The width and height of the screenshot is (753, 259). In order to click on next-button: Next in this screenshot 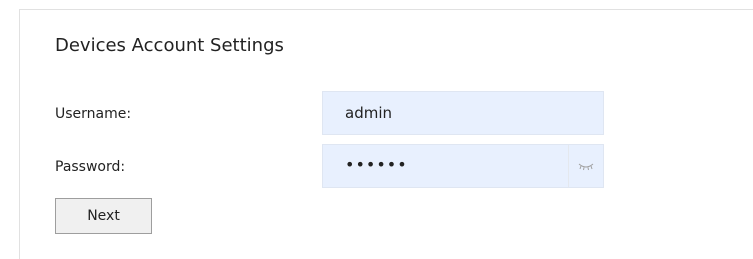, I will do `click(103, 216)`.